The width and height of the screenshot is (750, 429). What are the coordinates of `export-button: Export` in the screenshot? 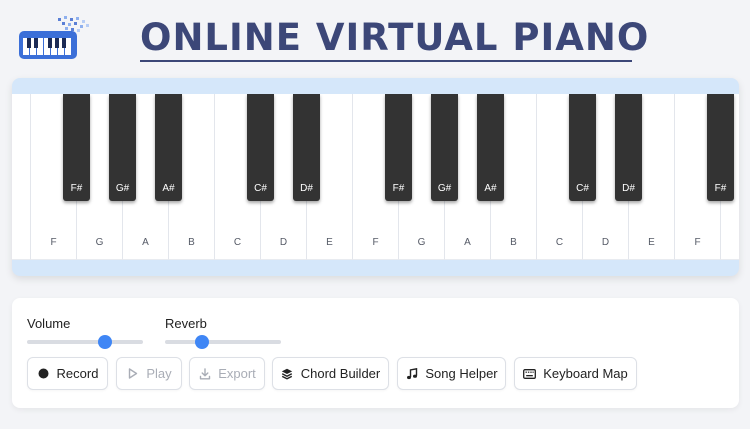 It's located at (227, 373).